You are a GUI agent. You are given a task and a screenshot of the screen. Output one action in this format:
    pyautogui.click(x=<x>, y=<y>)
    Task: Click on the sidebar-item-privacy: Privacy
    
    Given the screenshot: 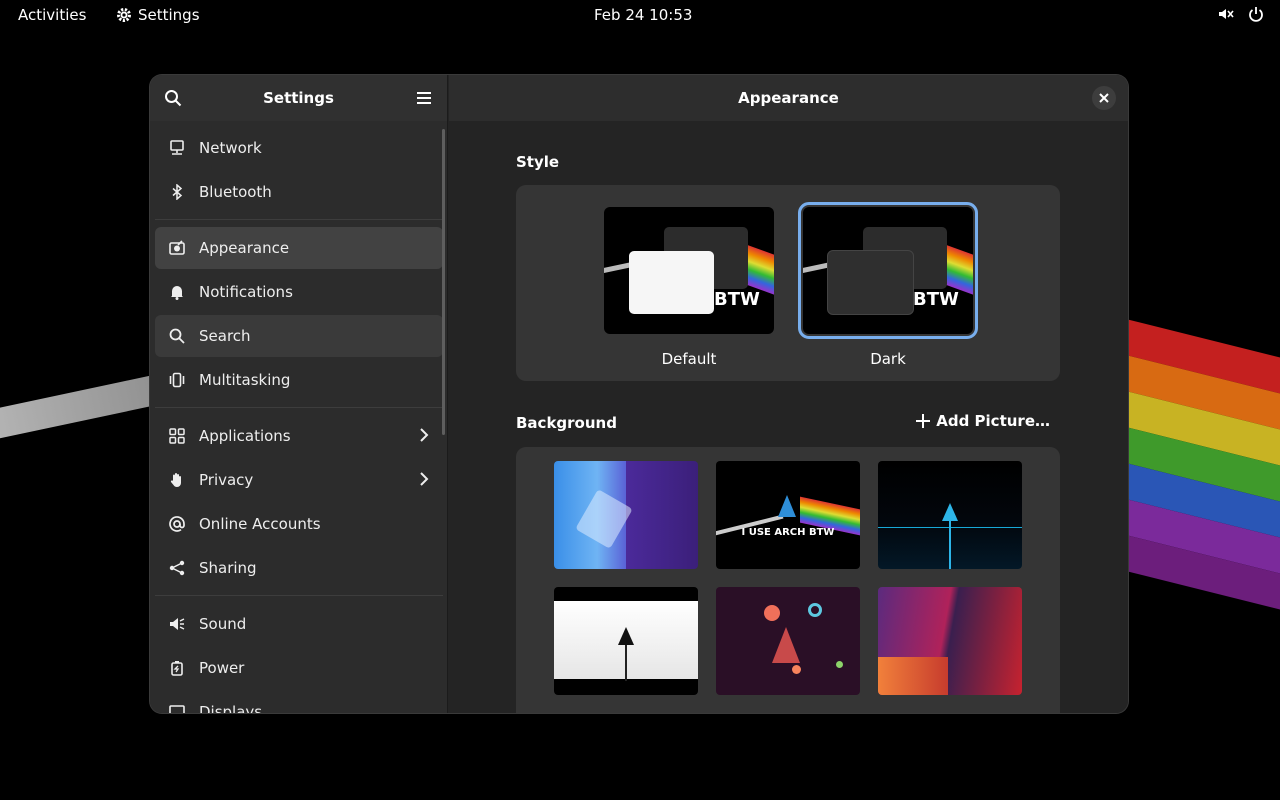 What is the action you would take?
    pyautogui.click(x=299, y=480)
    